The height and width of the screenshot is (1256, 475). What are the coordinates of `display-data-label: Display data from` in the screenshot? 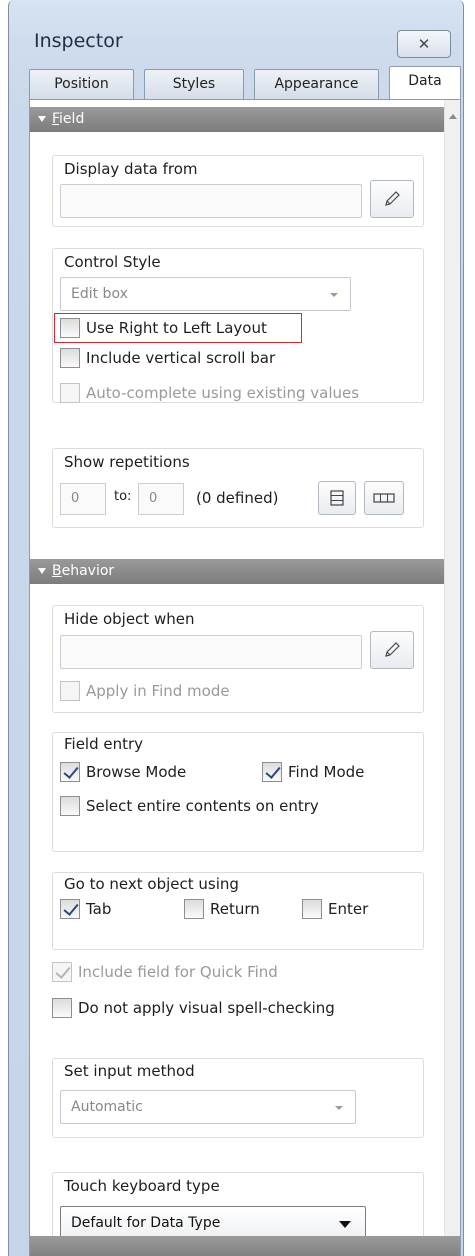 It's located at (133, 169).